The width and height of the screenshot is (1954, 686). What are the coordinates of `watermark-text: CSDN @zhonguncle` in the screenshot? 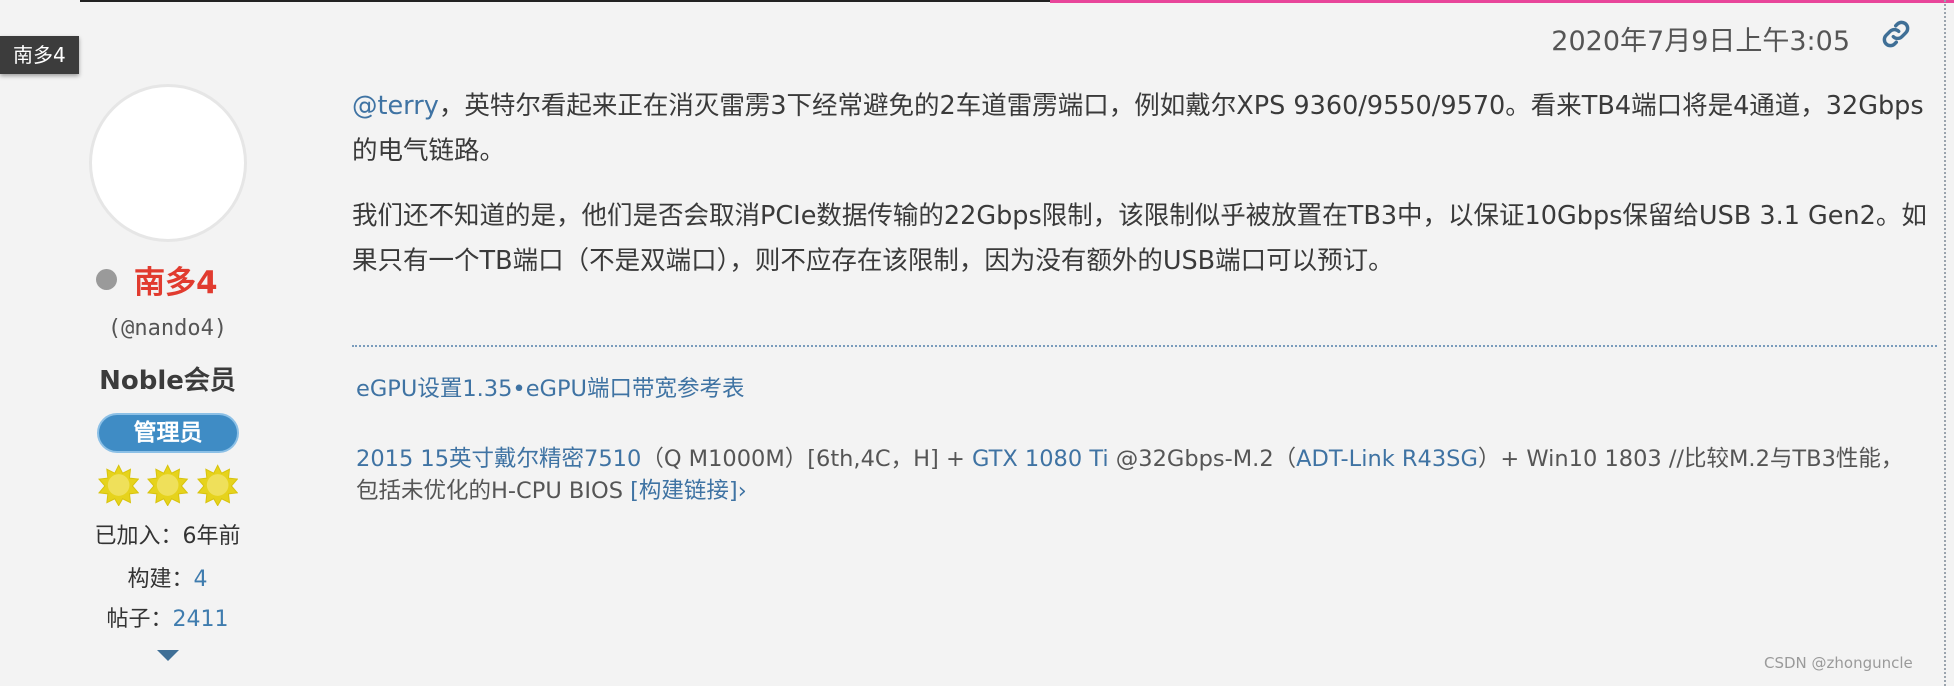 It's located at (1838, 663).